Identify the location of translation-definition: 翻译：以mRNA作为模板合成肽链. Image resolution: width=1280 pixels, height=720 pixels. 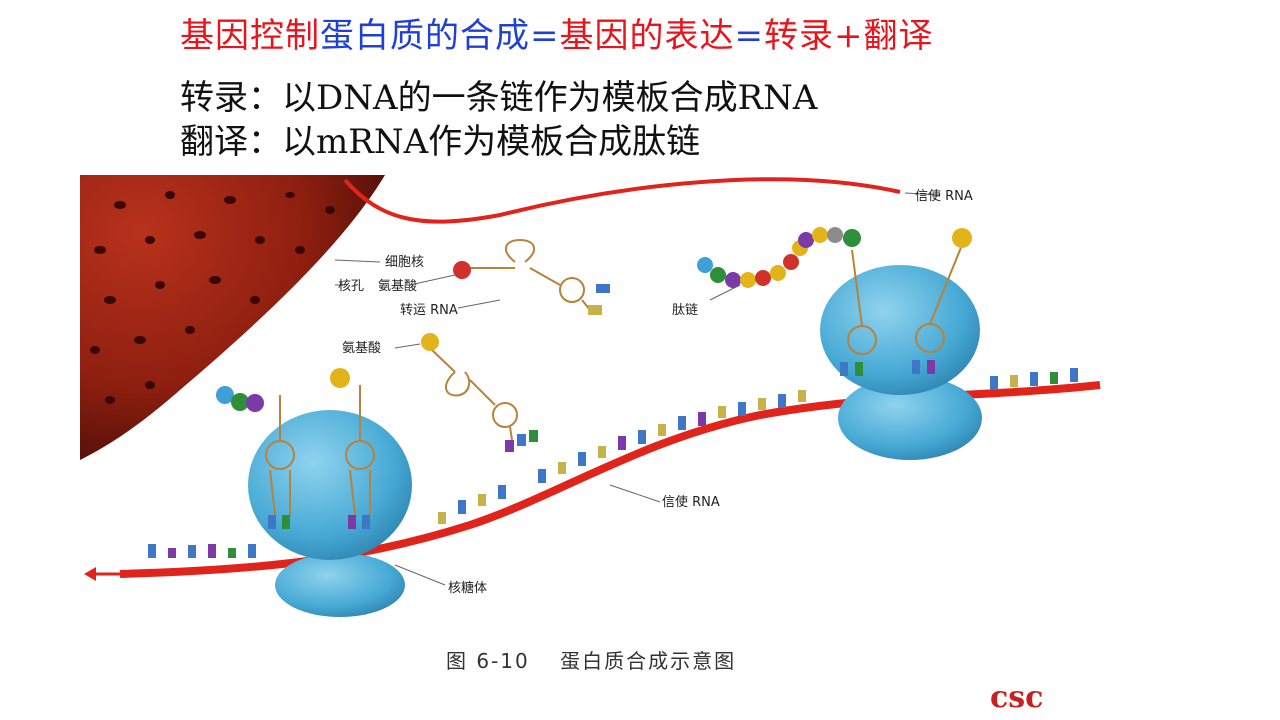
(440, 142).